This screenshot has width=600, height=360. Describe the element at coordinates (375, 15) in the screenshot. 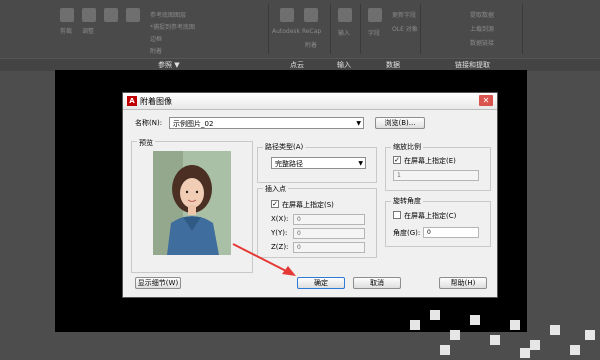

I see `field-icon` at that location.